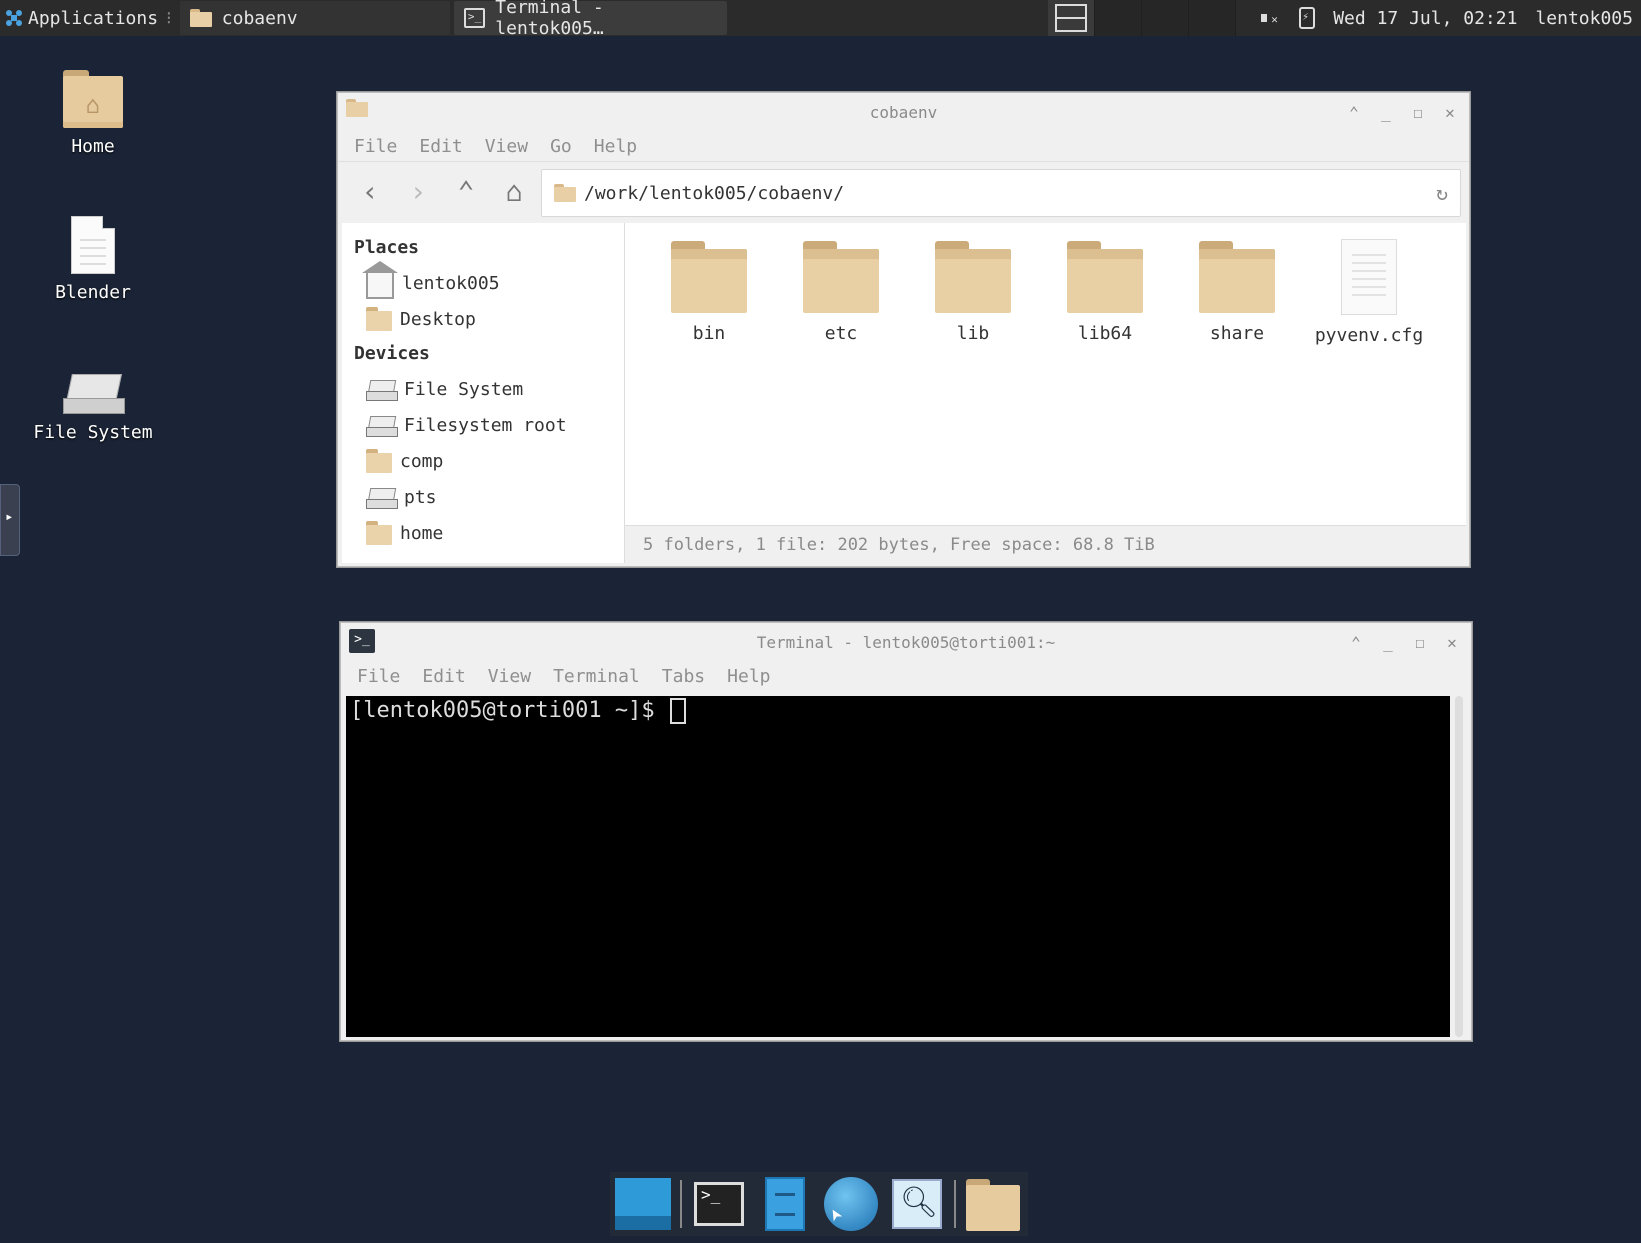  I want to click on workspace-switcher, so click(1143, 18).